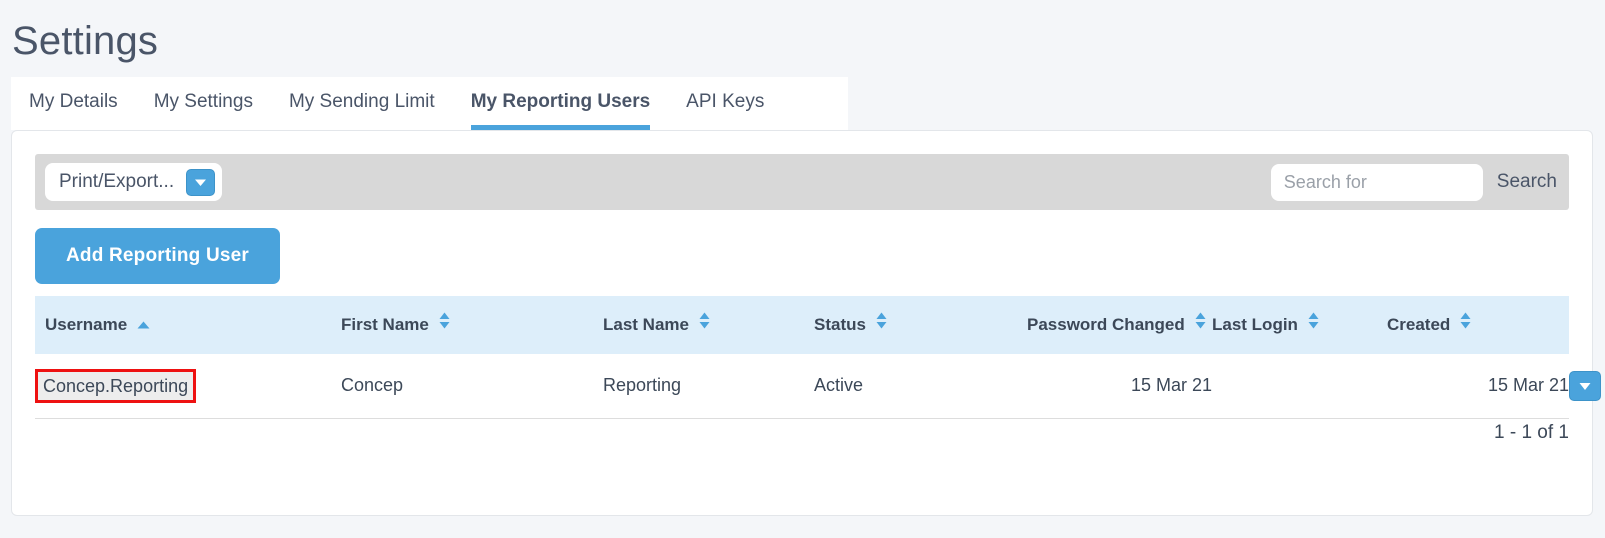  I want to click on column-header-last-login: Last Login, so click(1299, 325).